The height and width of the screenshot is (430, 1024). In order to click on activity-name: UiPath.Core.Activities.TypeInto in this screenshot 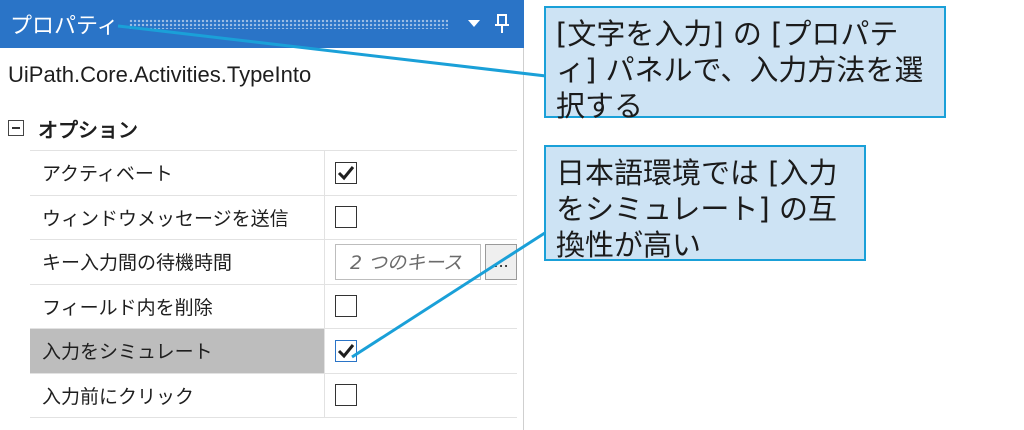, I will do `click(160, 74)`.